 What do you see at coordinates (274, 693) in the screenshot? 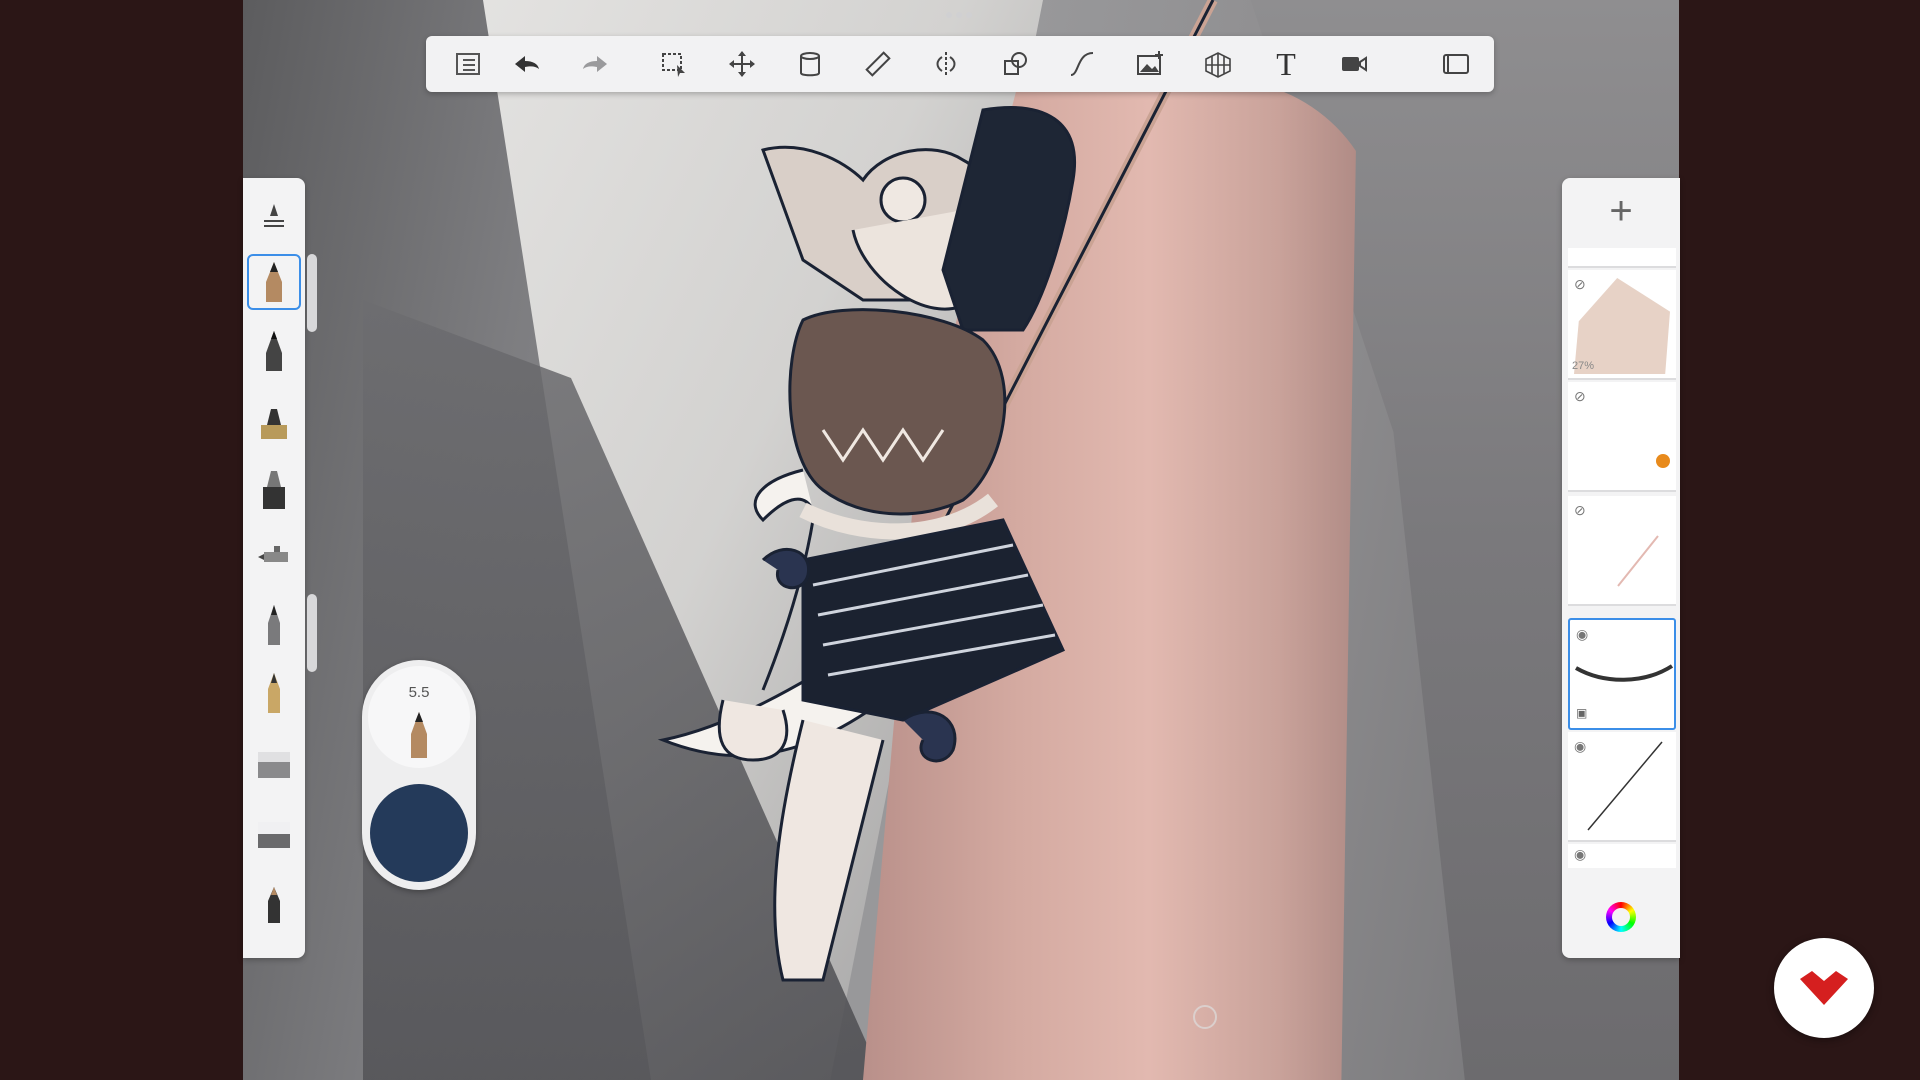
I see `fountain-pen-icon` at bounding box center [274, 693].